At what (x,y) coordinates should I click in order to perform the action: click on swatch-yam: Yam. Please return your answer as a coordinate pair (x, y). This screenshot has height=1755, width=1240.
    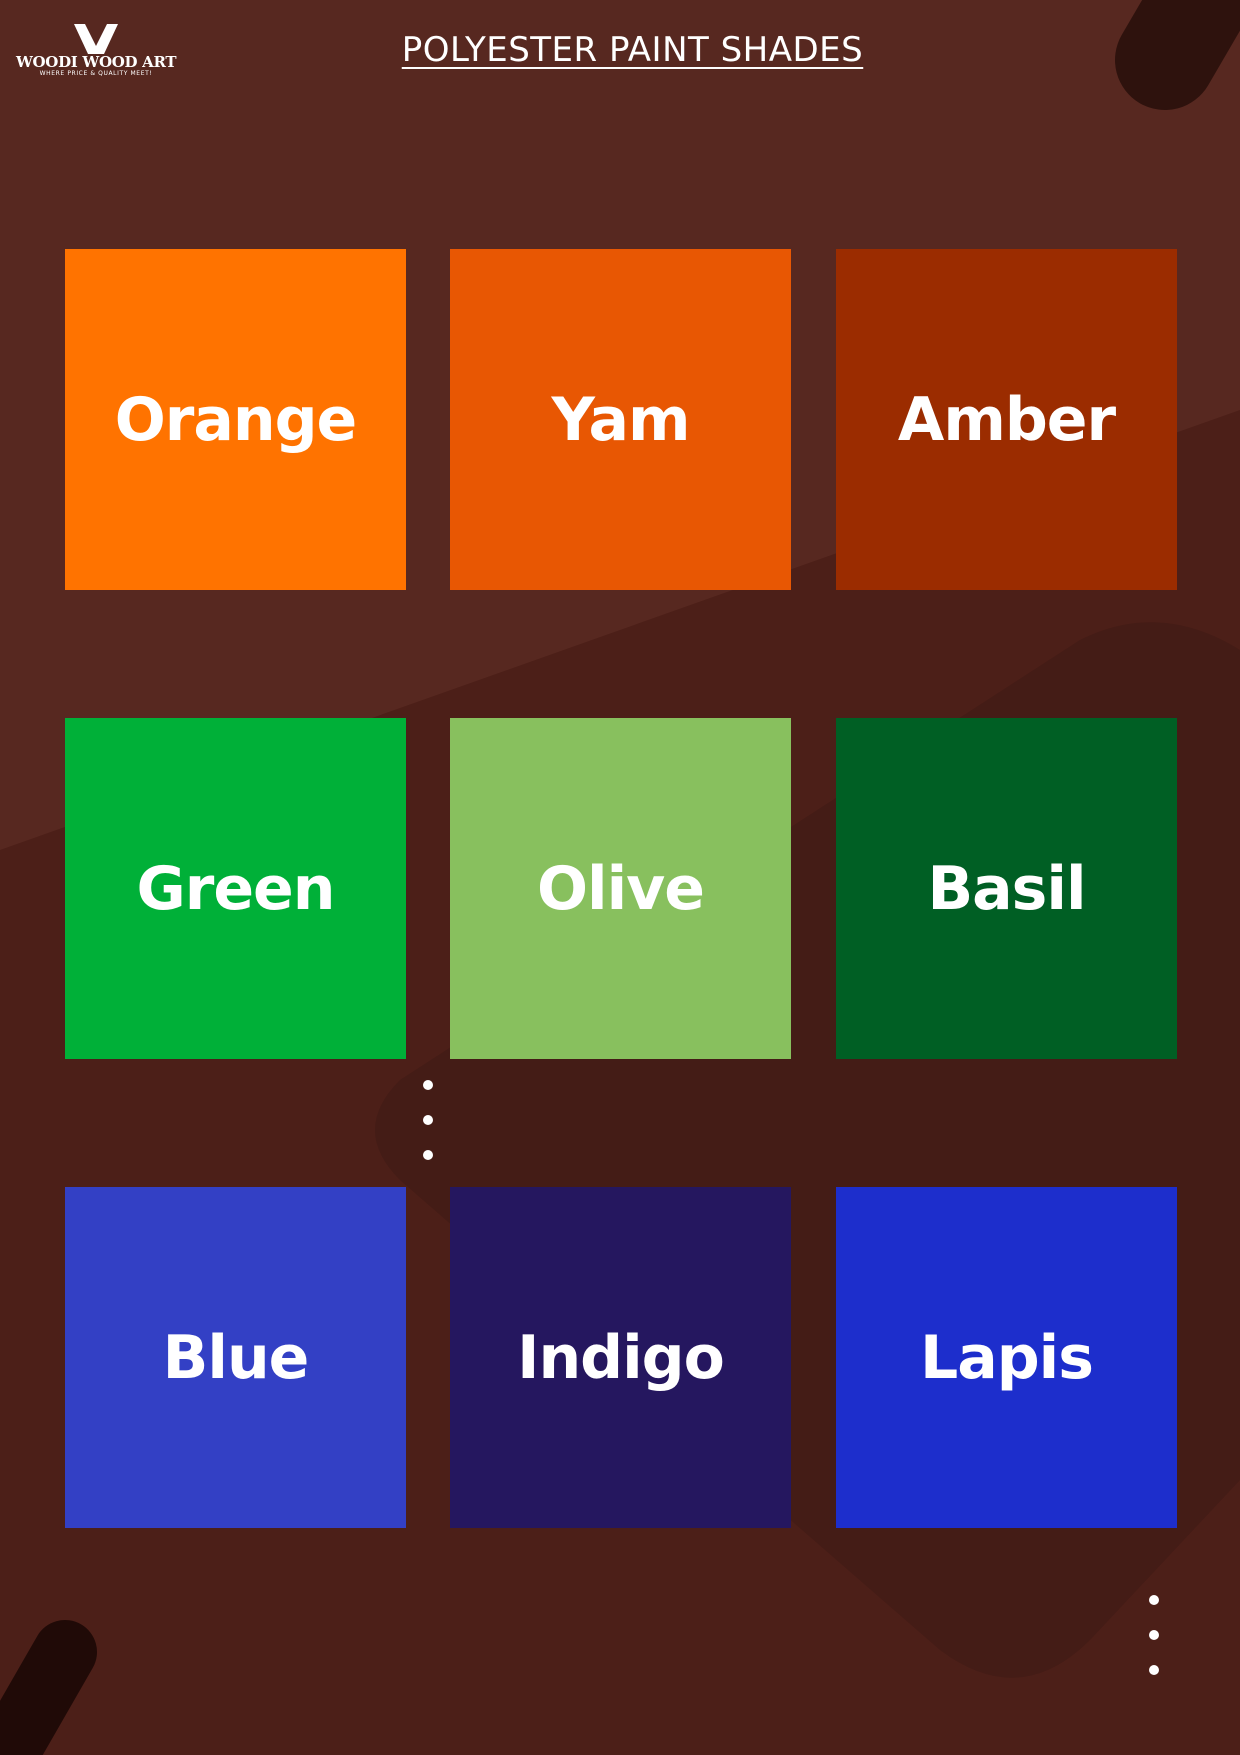
    Looking at the image, I should click on (620, 419).